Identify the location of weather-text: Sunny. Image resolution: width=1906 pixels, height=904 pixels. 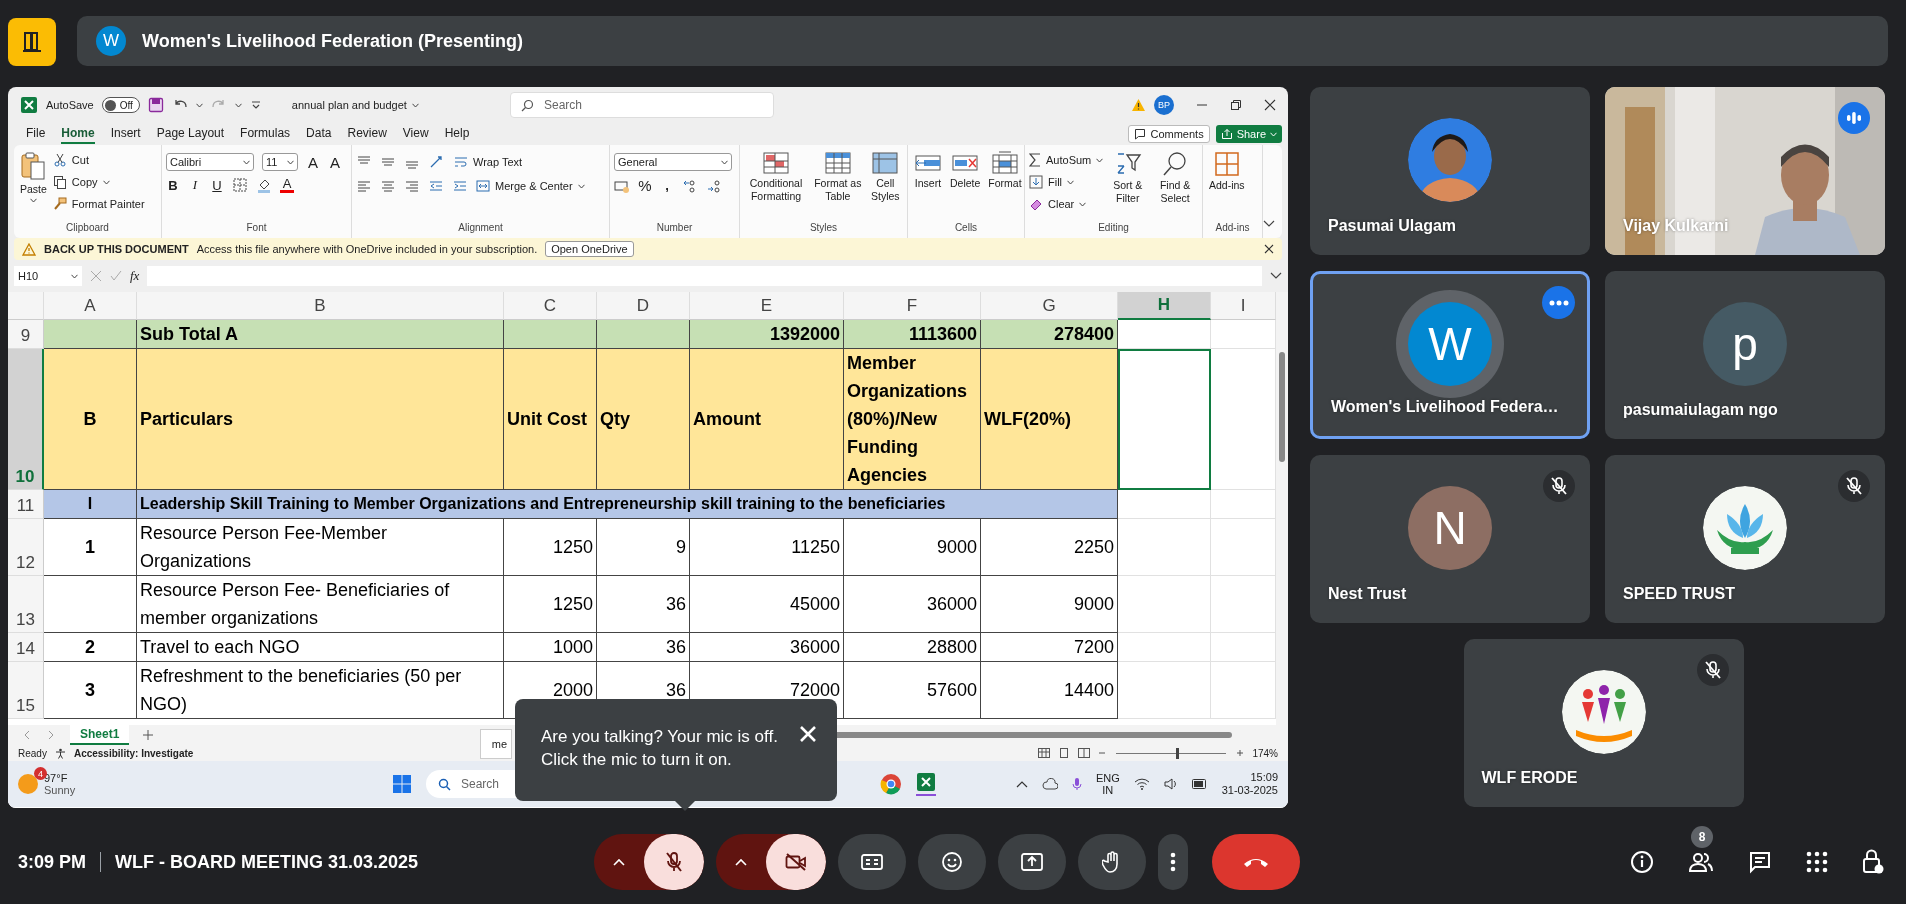
(60, 790).